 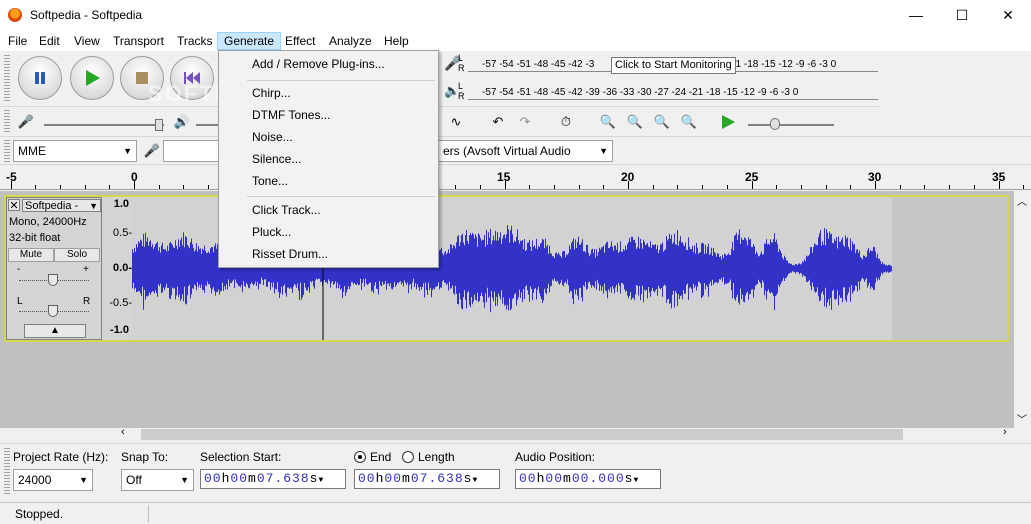 What do you see at coordinates (456, 122) in the screenshot?
I see `draw-tool-icon: ∿` at bounding box center [456, 122].